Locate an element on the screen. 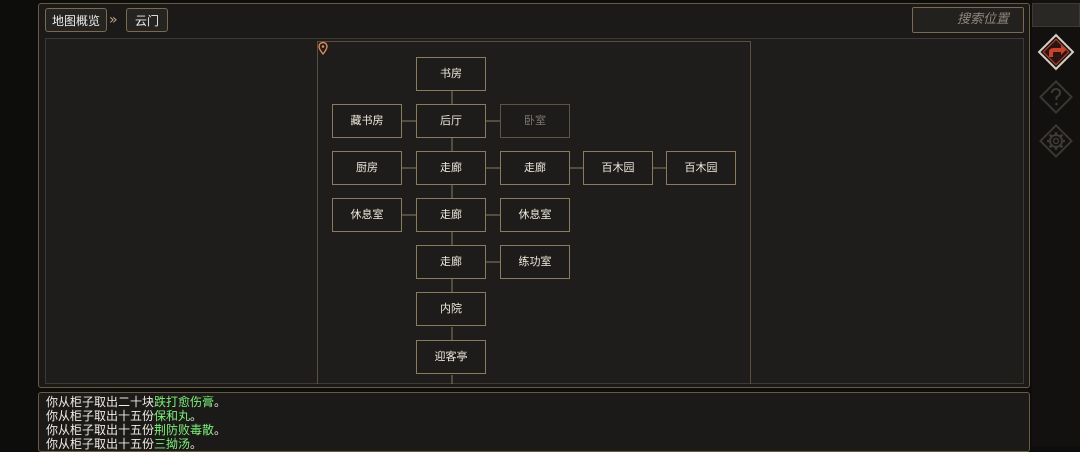  map-pin-icon is located at coordinates (323, 48).